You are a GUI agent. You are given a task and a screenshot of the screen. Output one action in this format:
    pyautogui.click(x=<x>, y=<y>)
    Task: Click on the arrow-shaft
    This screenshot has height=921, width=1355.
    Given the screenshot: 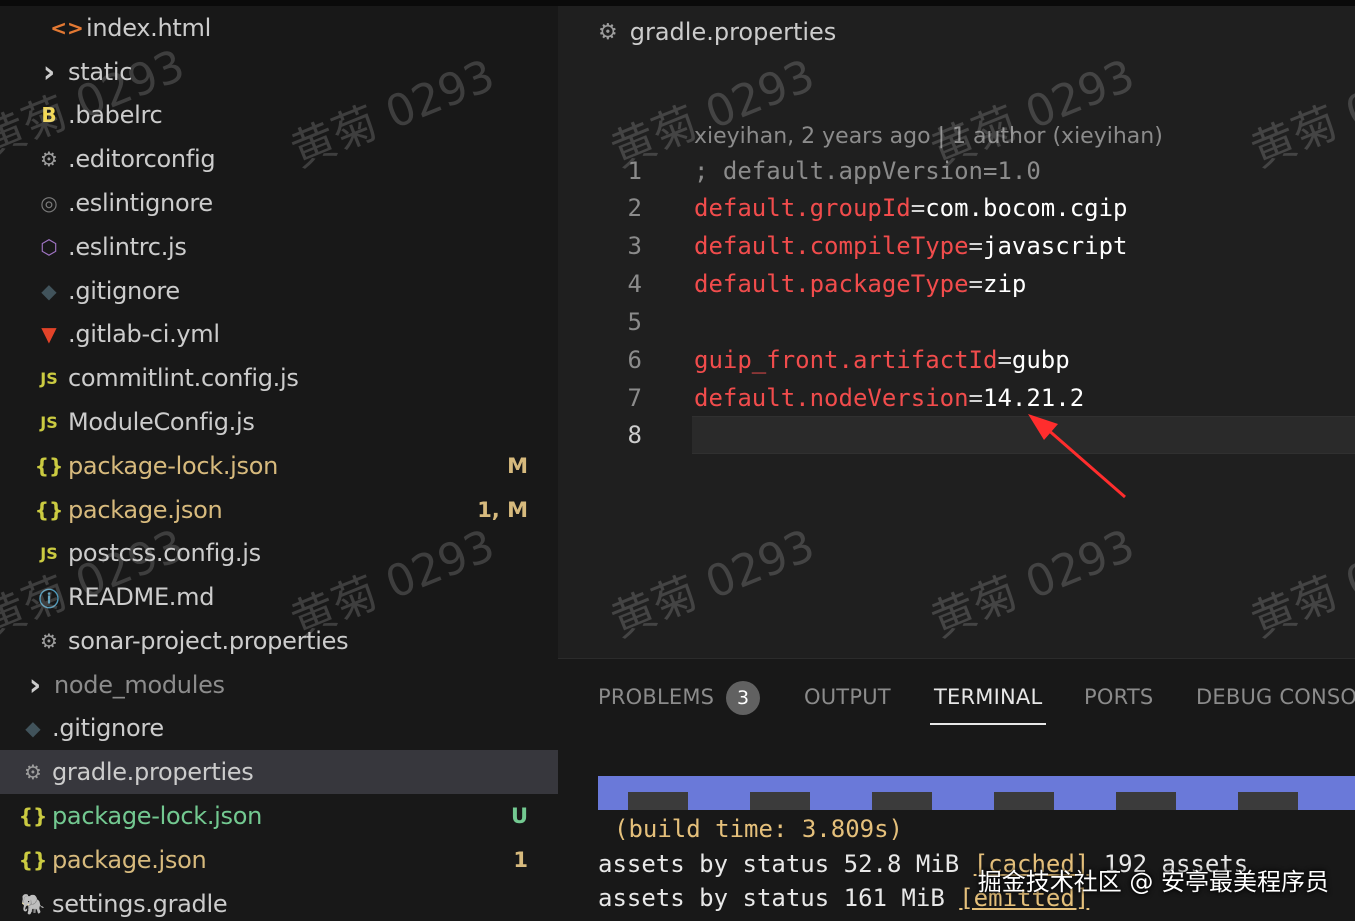 What is the action you would take?
    pyautogui.click(x=1085, y=462)
    